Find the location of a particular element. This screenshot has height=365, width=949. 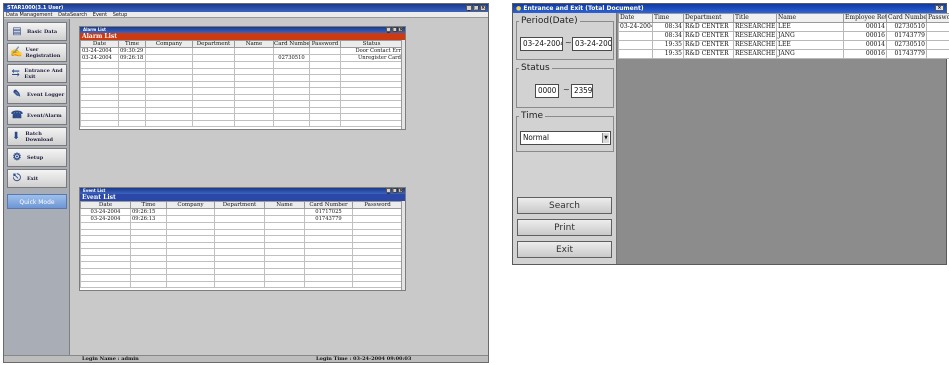

alarm-column-header: Status is located at coordinates (371, 44).